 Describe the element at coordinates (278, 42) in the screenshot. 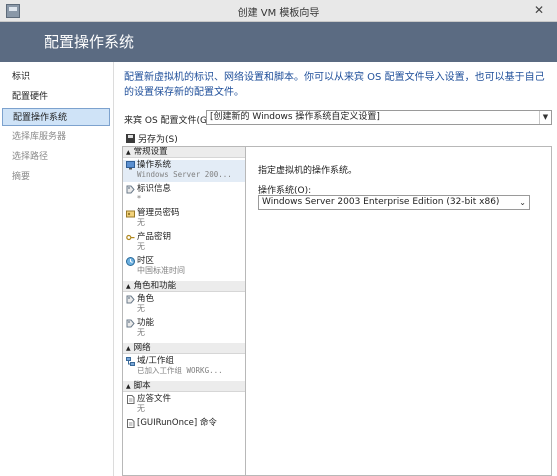

I see `wizard-header: 配置操作系统` at that location.